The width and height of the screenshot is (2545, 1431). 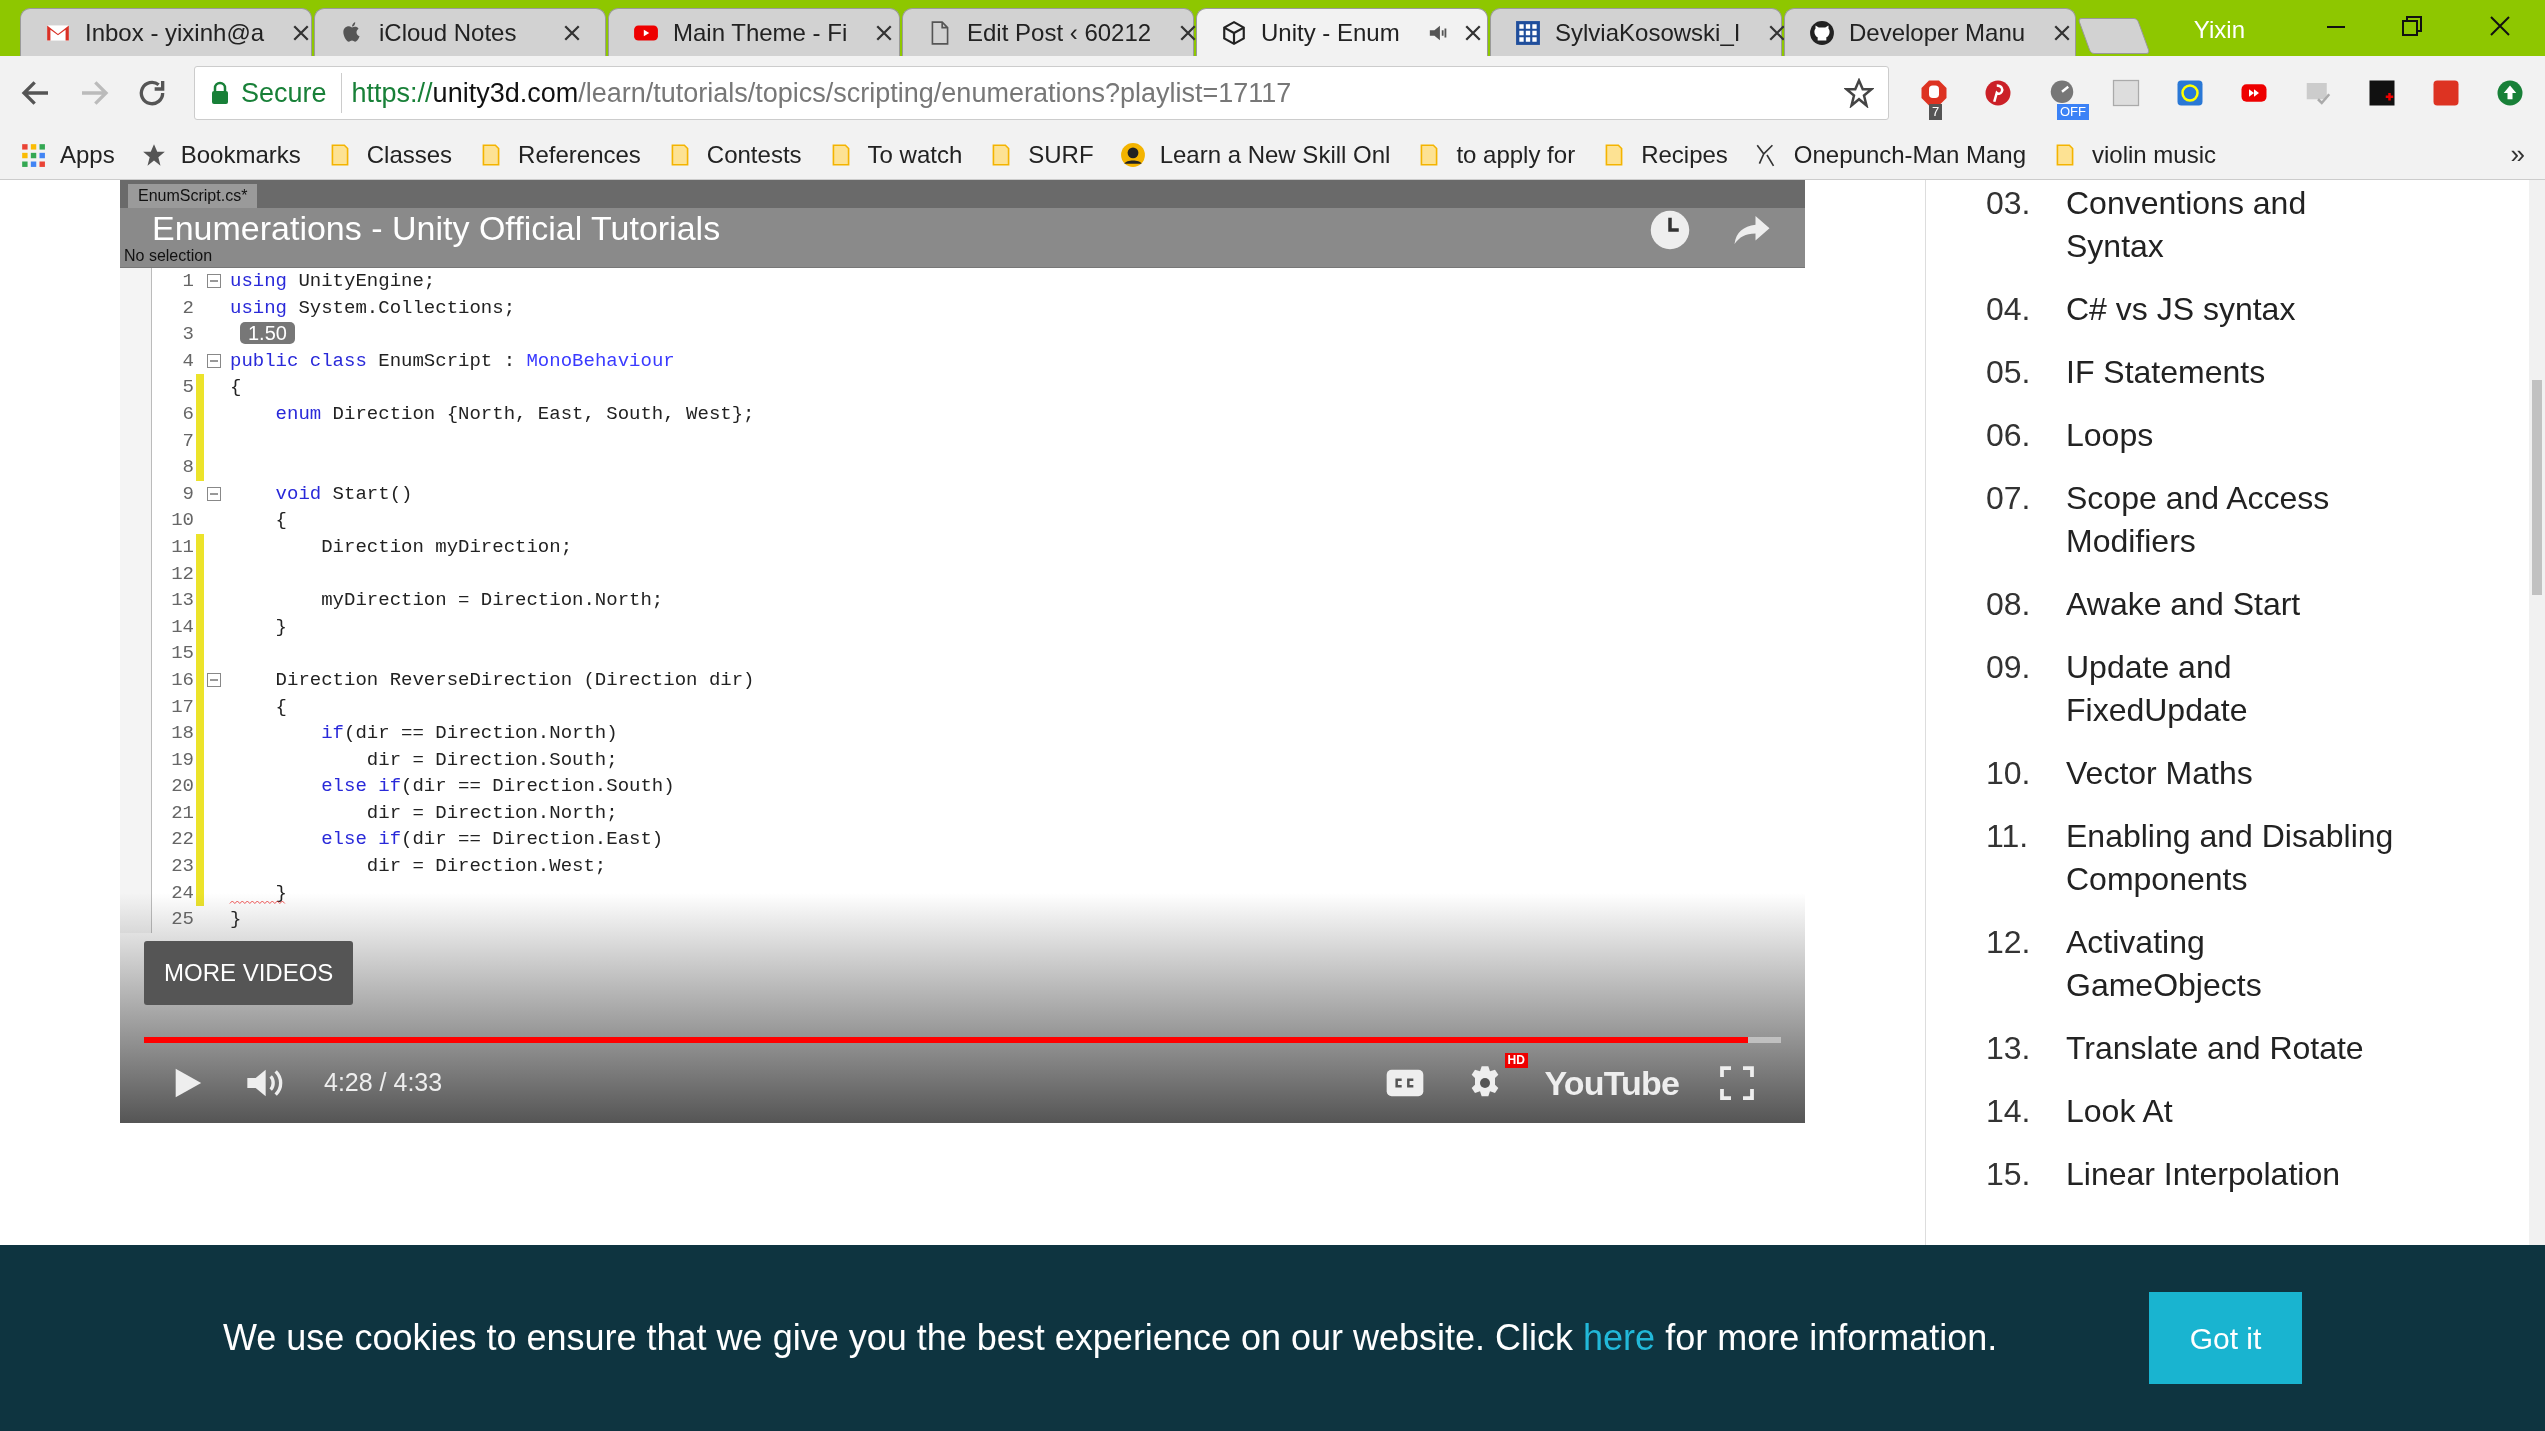 What do you see at coordinates (182, 867) in the screenshot?
I see `line-number: 23` at bounding box center [182, 867].